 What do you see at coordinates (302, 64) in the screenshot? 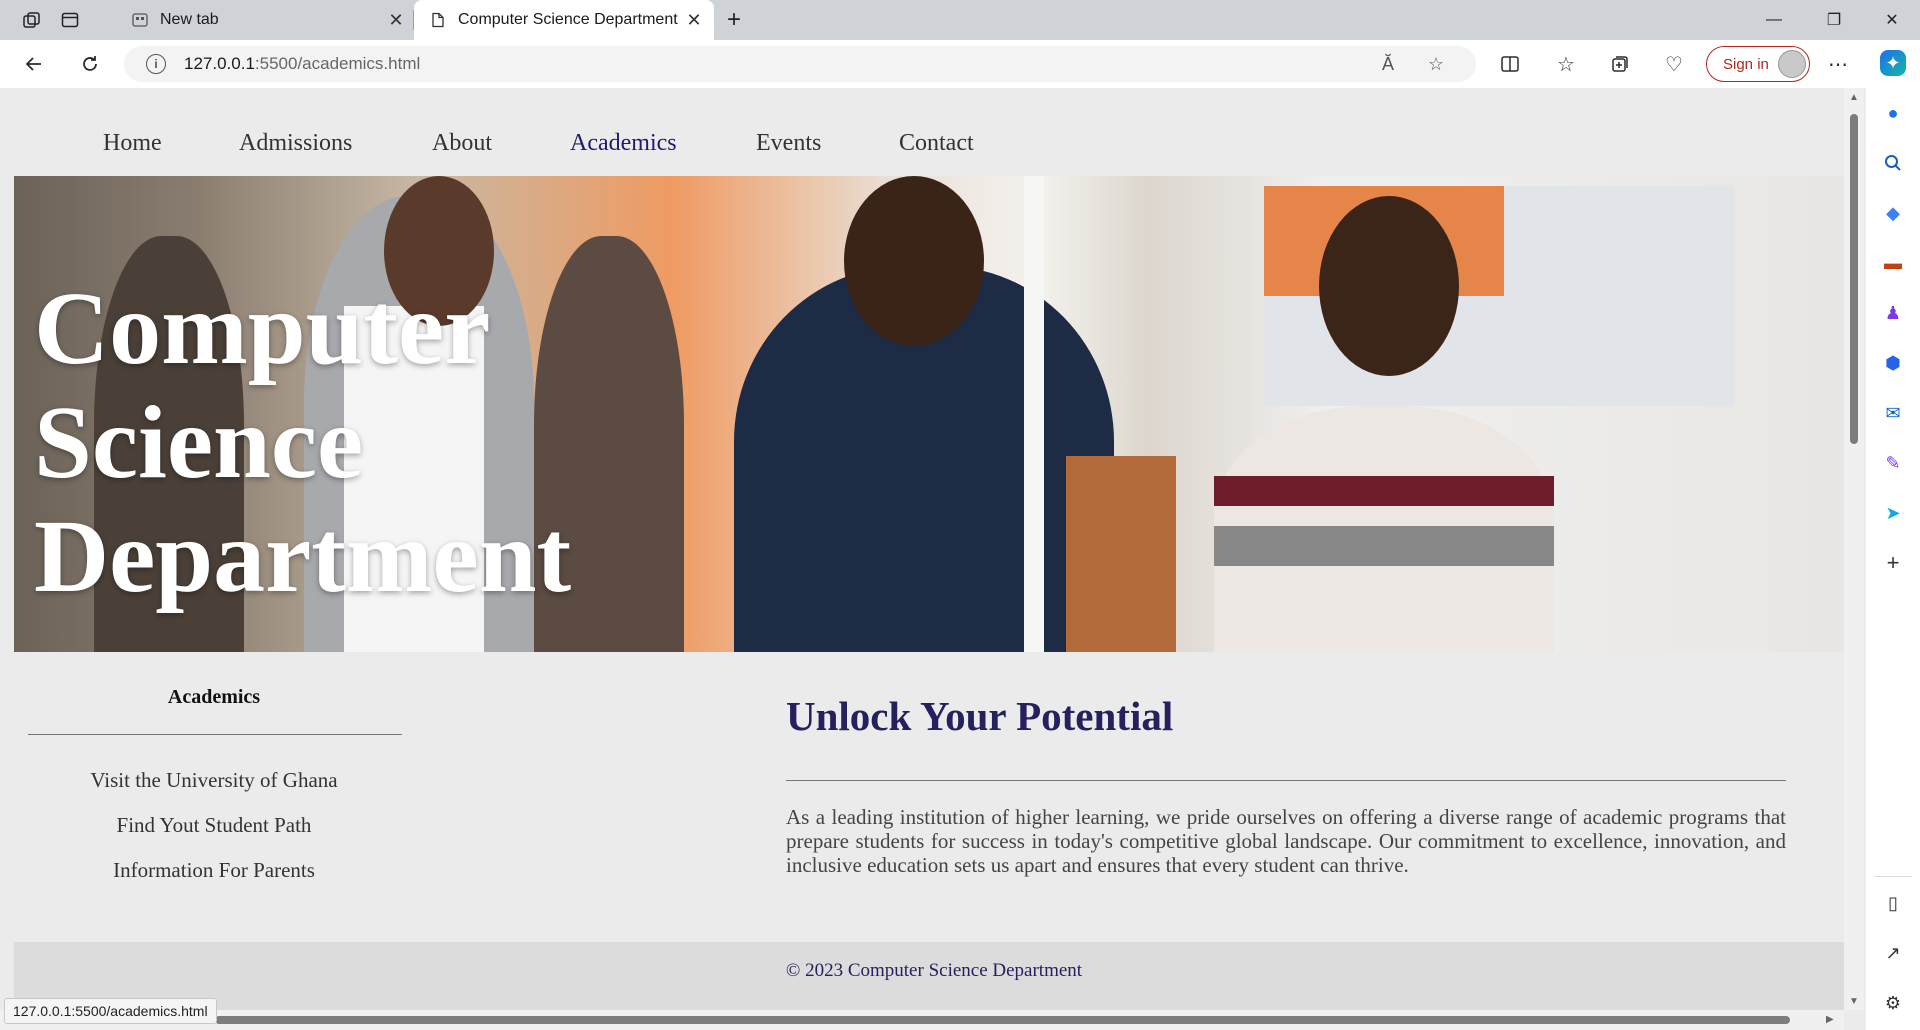
I see `address-url: 127.0.0.1:5500/academics.html` at bounding box center [302, 64].